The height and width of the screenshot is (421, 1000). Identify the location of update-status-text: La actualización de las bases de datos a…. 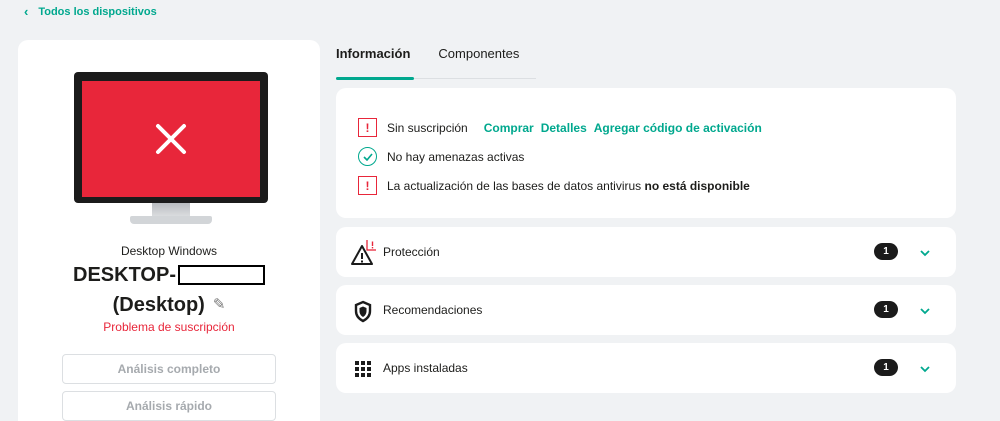
(514, 185).